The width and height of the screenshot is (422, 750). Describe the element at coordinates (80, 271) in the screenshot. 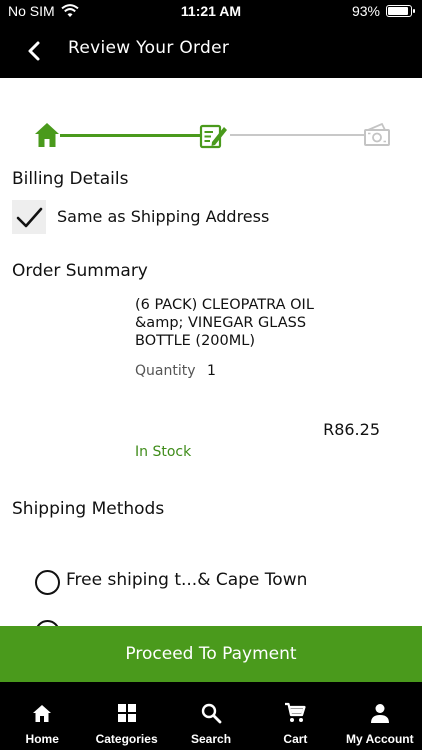

I see `order-summary-title: Order Summary` at that location.